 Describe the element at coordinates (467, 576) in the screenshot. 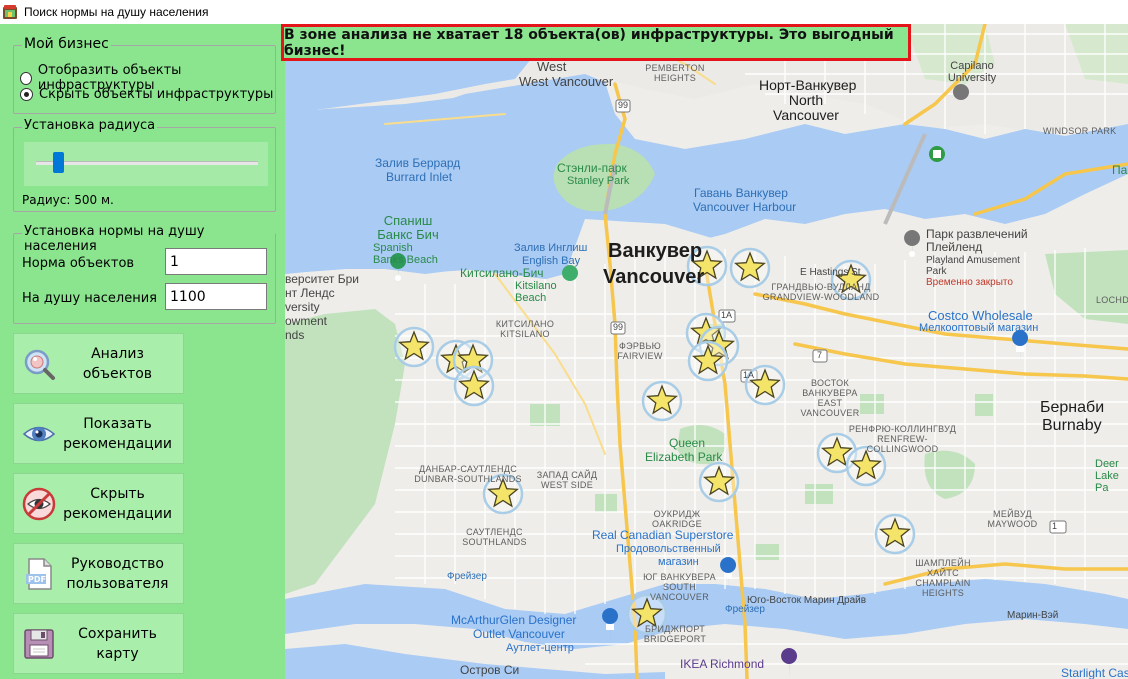

I see `map-label-fraser1: Фрейзер` at that location.